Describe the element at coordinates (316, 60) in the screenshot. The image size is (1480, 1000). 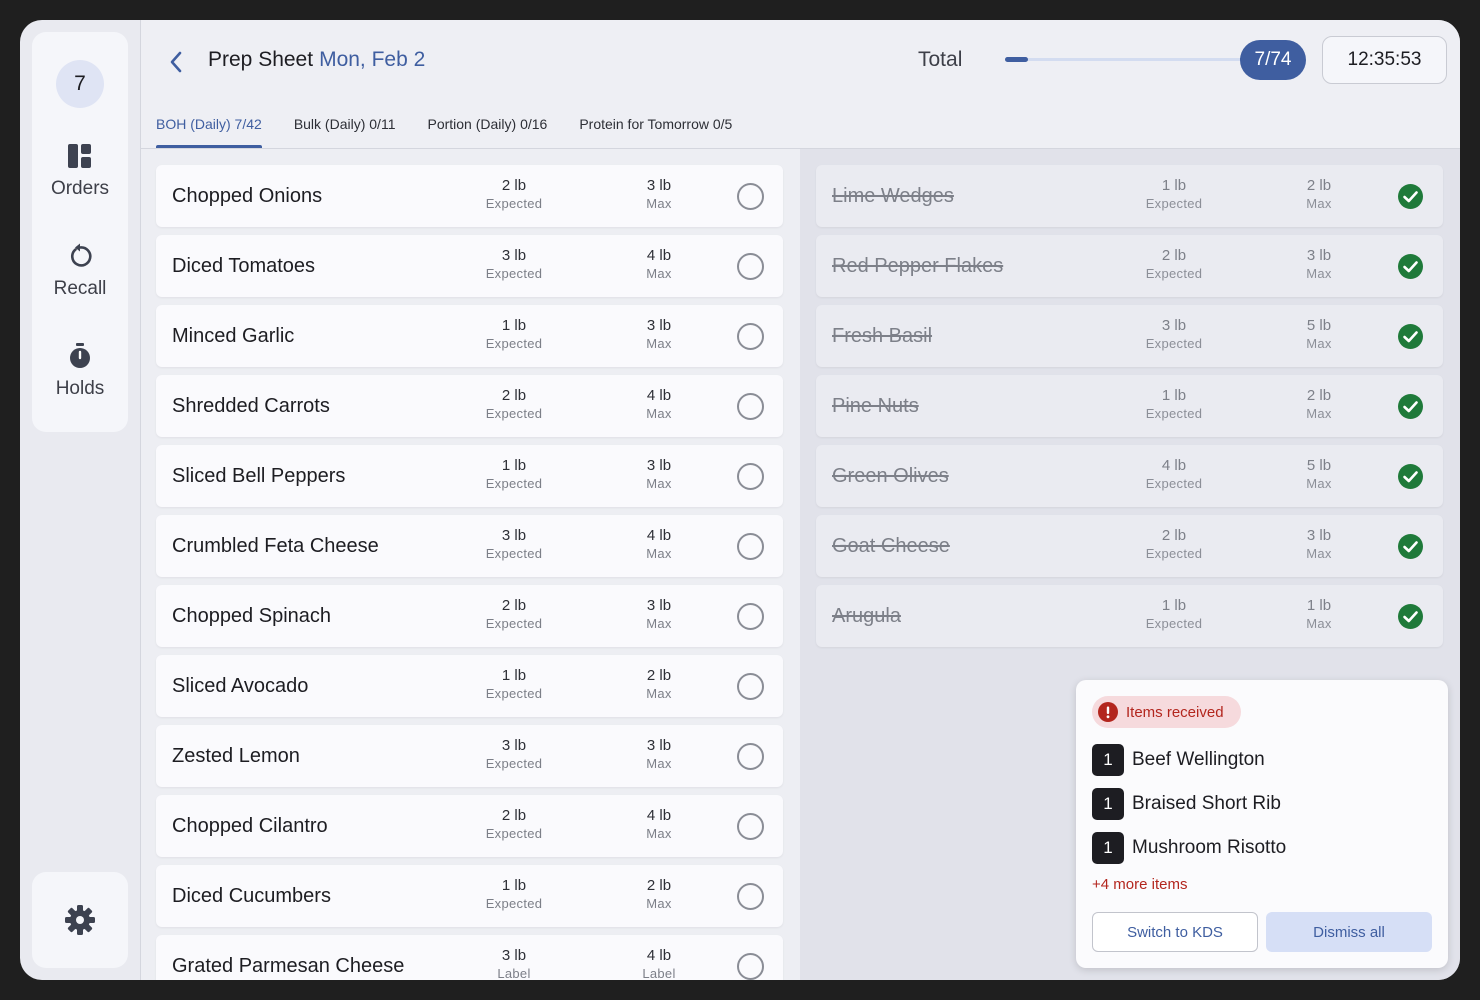
I see `page-title: Prep Sheet Mon, Feb 2` at that location.